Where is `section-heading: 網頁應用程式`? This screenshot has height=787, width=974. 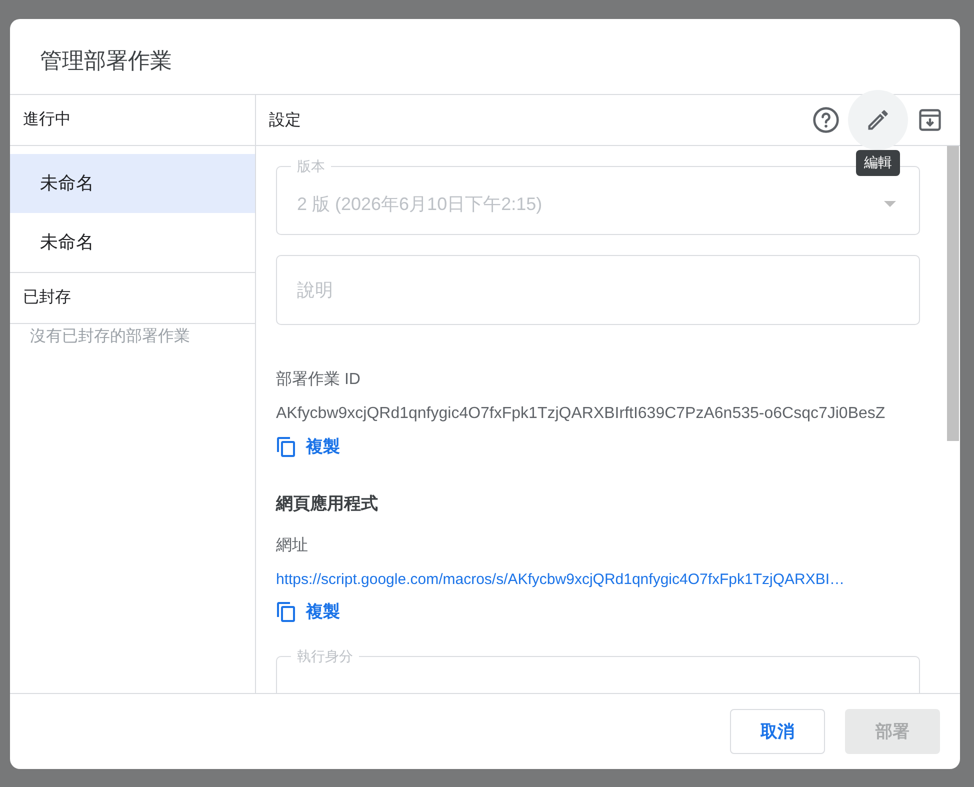
section-heading: 網頁應用程式 is located at coordinates (327, 504).